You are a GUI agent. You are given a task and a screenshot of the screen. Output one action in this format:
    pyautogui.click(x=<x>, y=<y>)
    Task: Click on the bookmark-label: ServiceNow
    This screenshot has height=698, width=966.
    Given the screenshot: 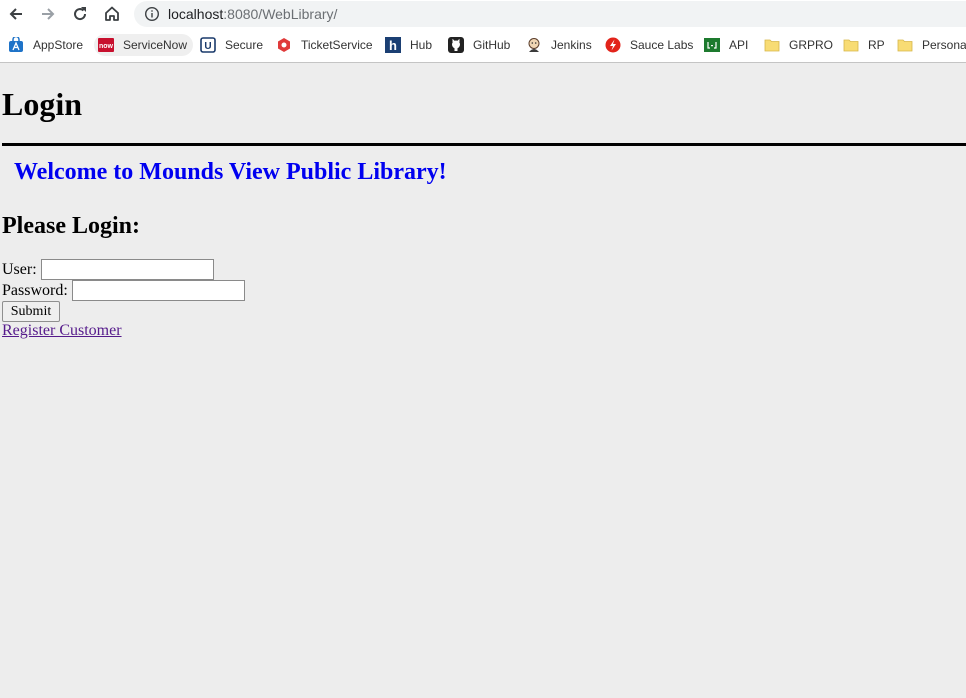 What is the action you would take?
    pyautogui.click(x=155, y=45)
    